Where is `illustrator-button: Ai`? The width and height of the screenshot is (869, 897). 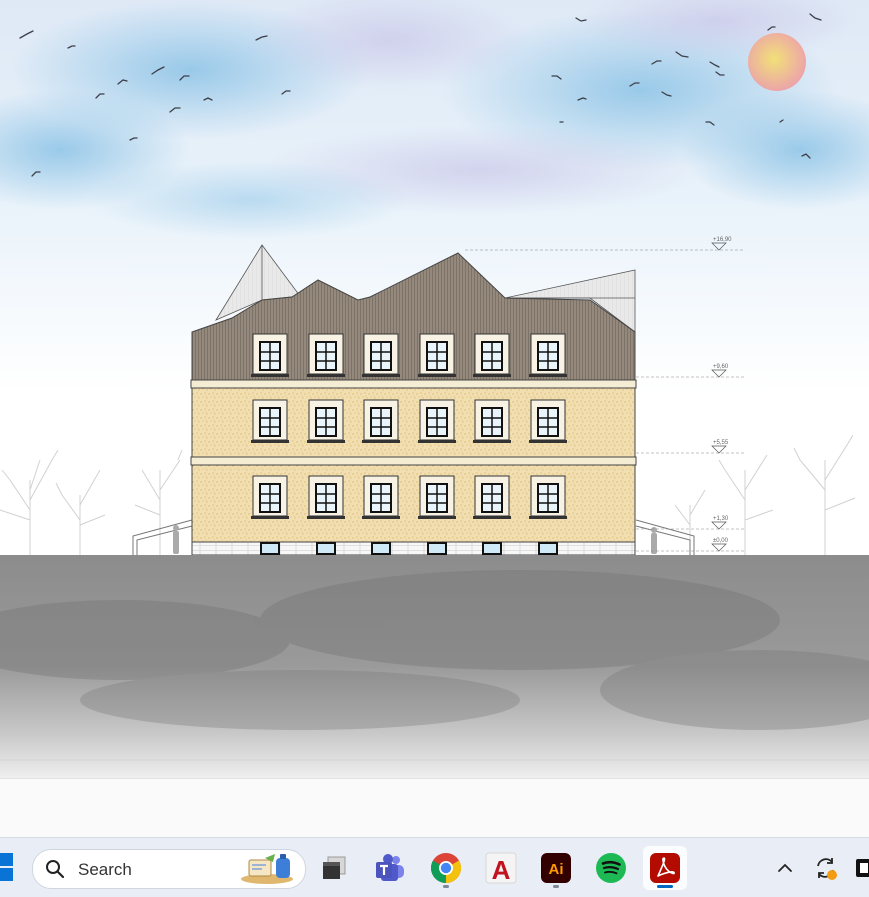 illustrator-button: Ai is located at coordinates (556, 868).